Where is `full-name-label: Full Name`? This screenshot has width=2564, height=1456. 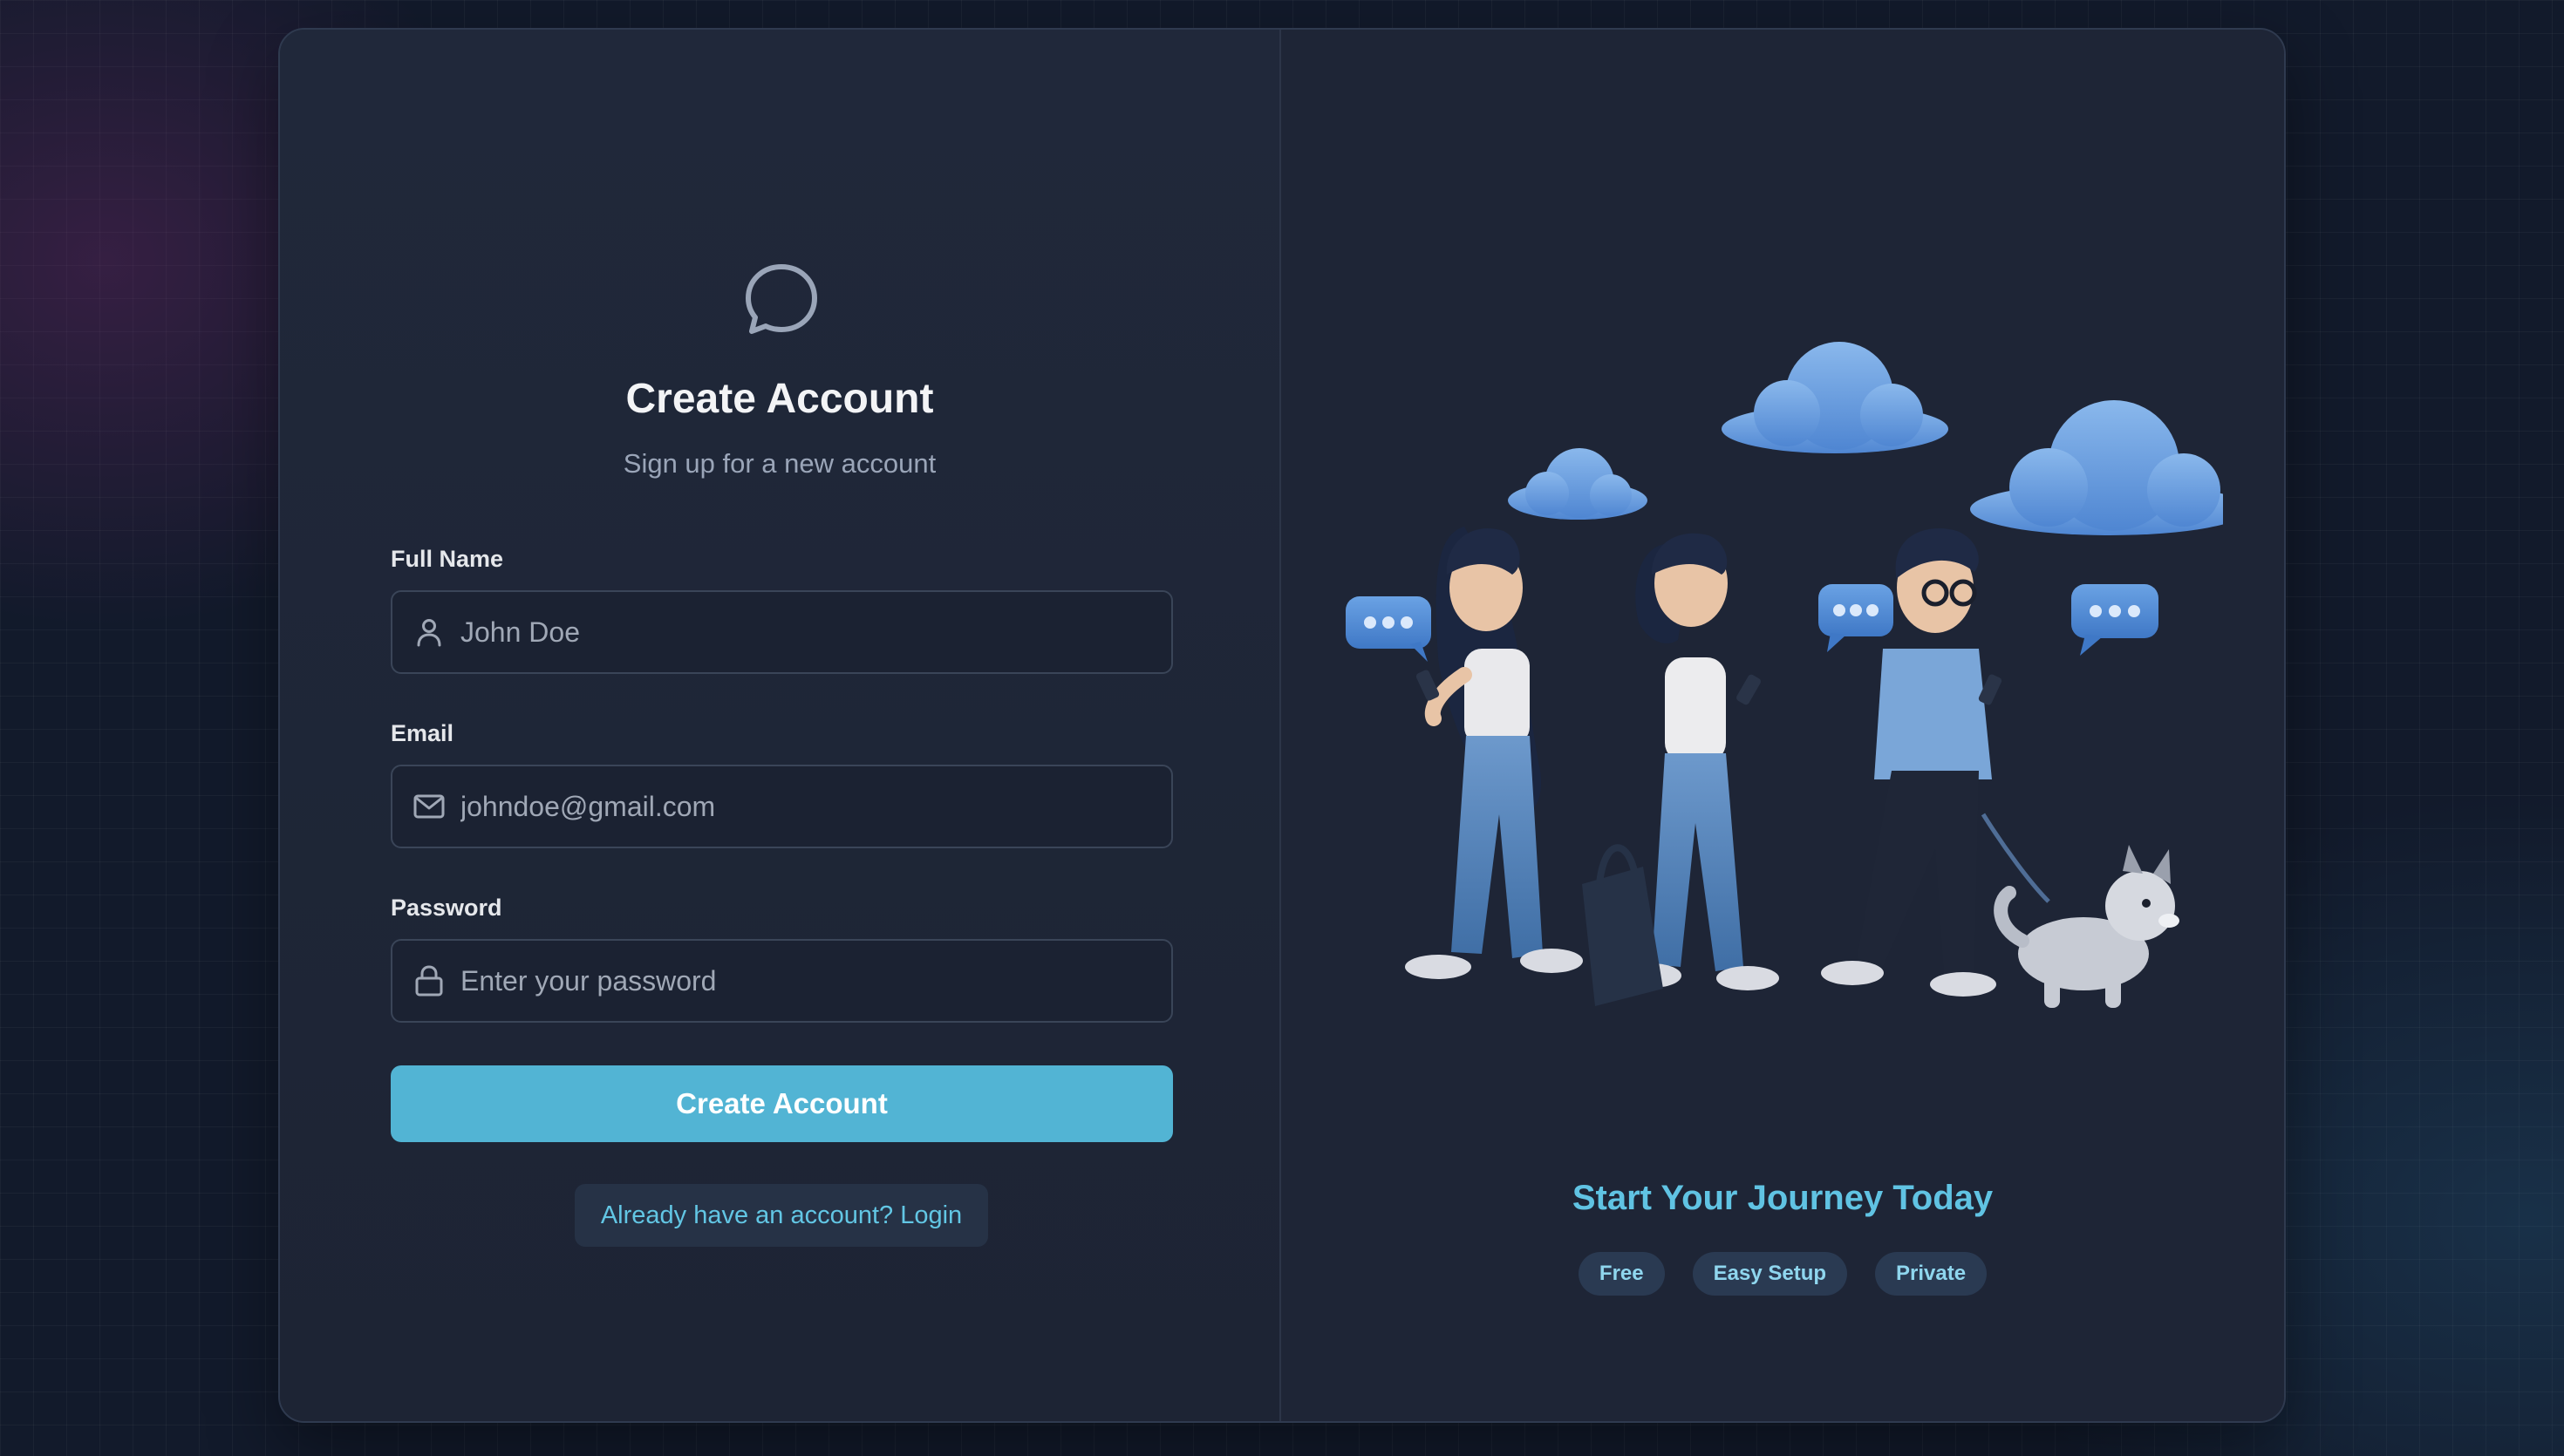 full-name-label: Full Name is located at coordinates (447, 559).